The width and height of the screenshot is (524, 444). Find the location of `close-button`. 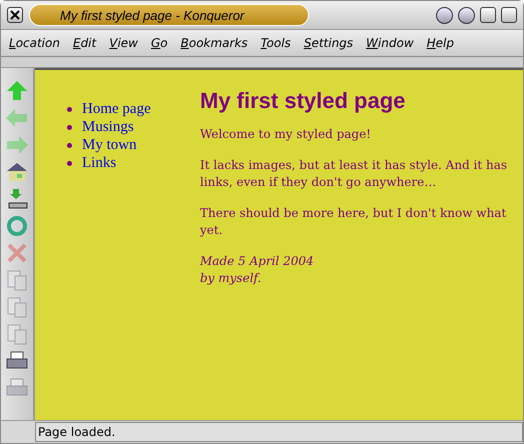

close-button is located at coordinates (15, 15).